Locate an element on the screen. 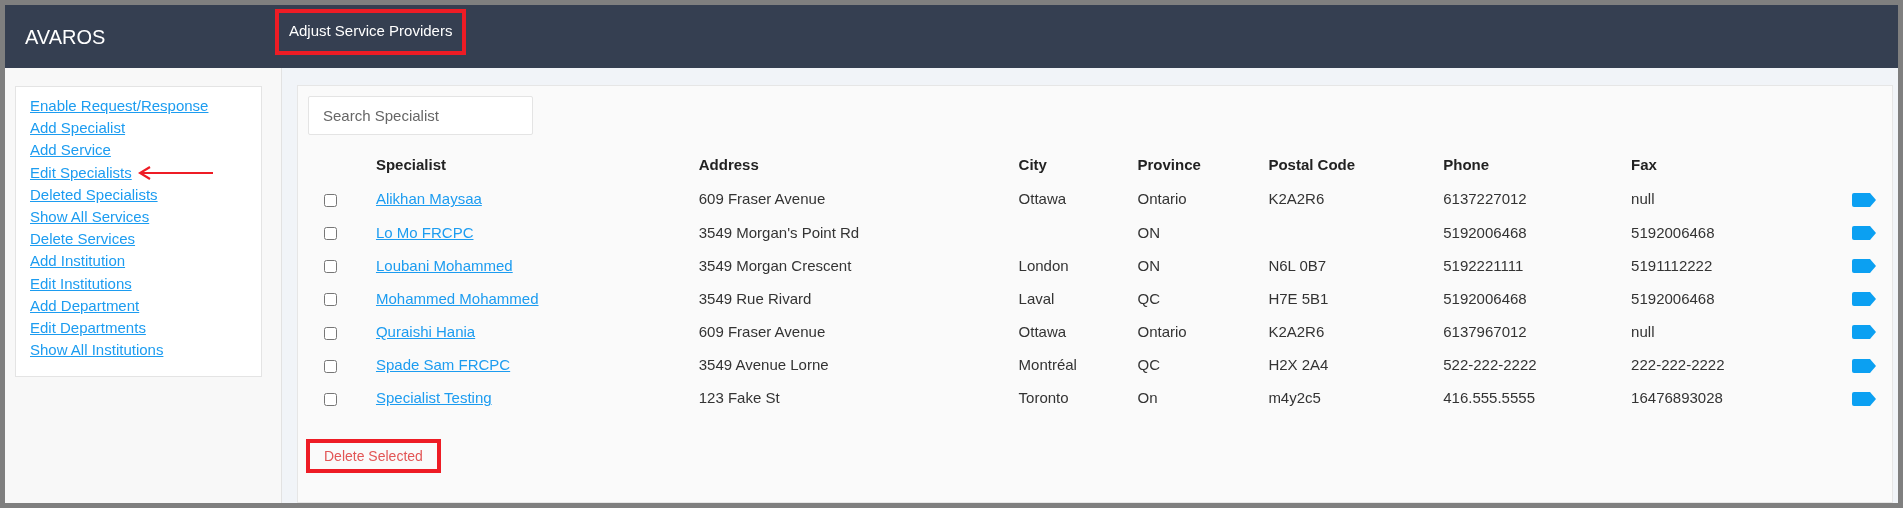 The height and width of the screenshot is (508, 1903). table-cell: H7E 5B1 is located at coordinates (1298, 298).